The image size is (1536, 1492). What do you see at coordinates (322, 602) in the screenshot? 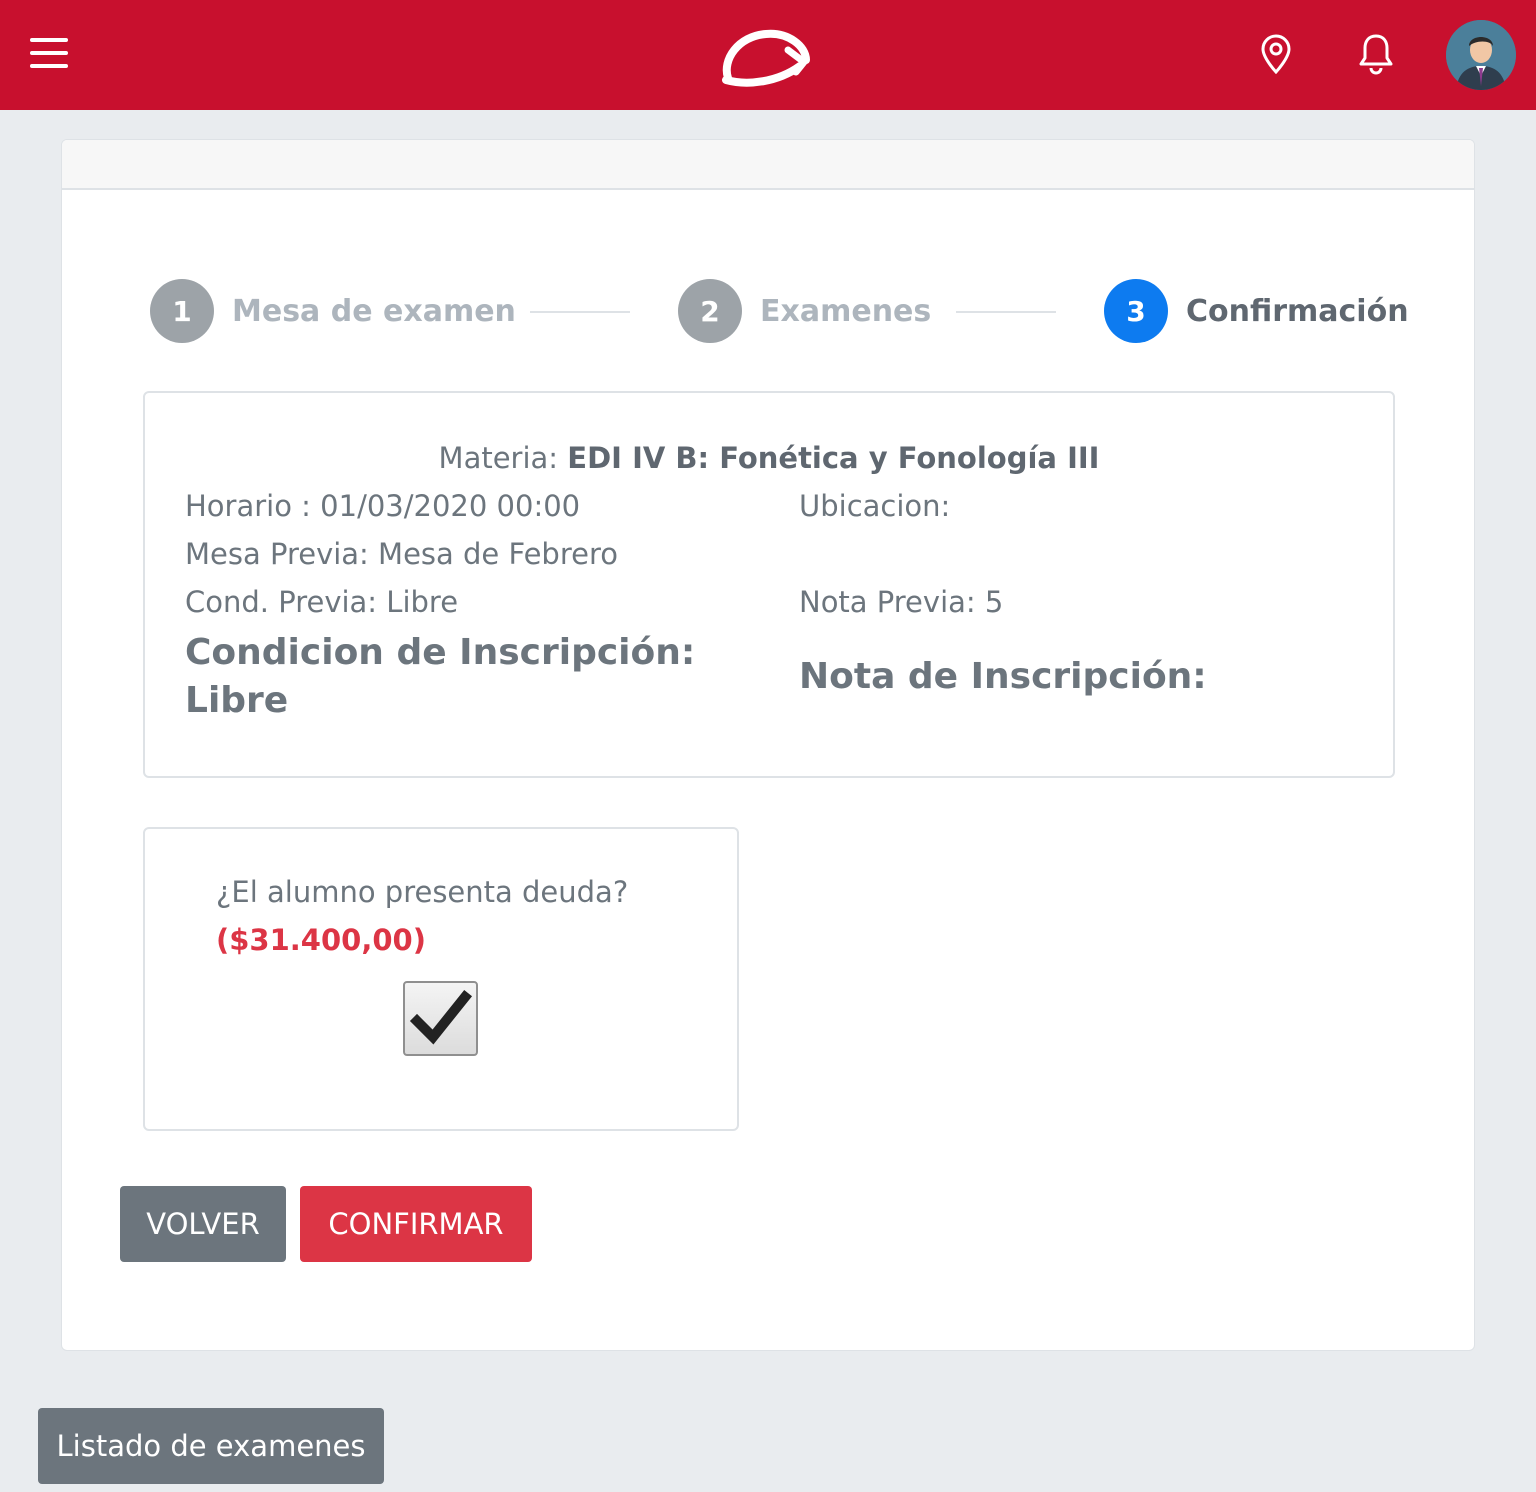
I see `cond-previa-text: Cond. Previa: Libre` at bounding box center [322, 602].